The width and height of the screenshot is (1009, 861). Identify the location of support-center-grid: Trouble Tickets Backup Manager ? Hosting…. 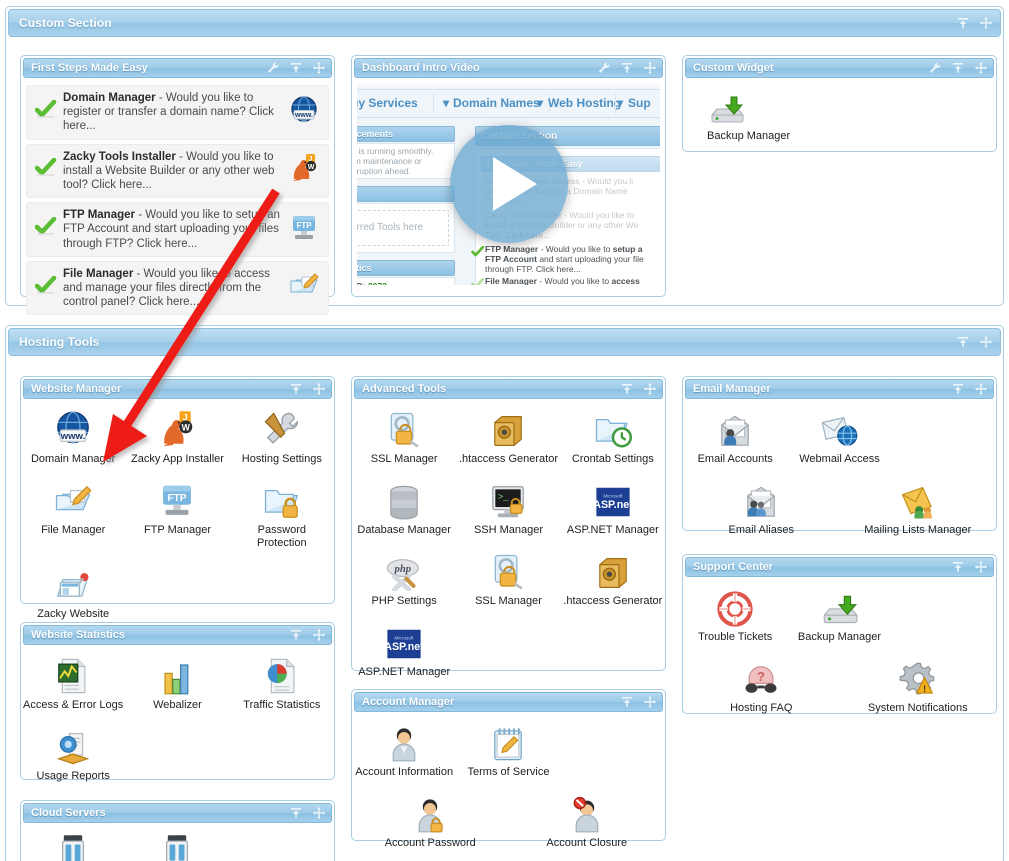
(839, 651).